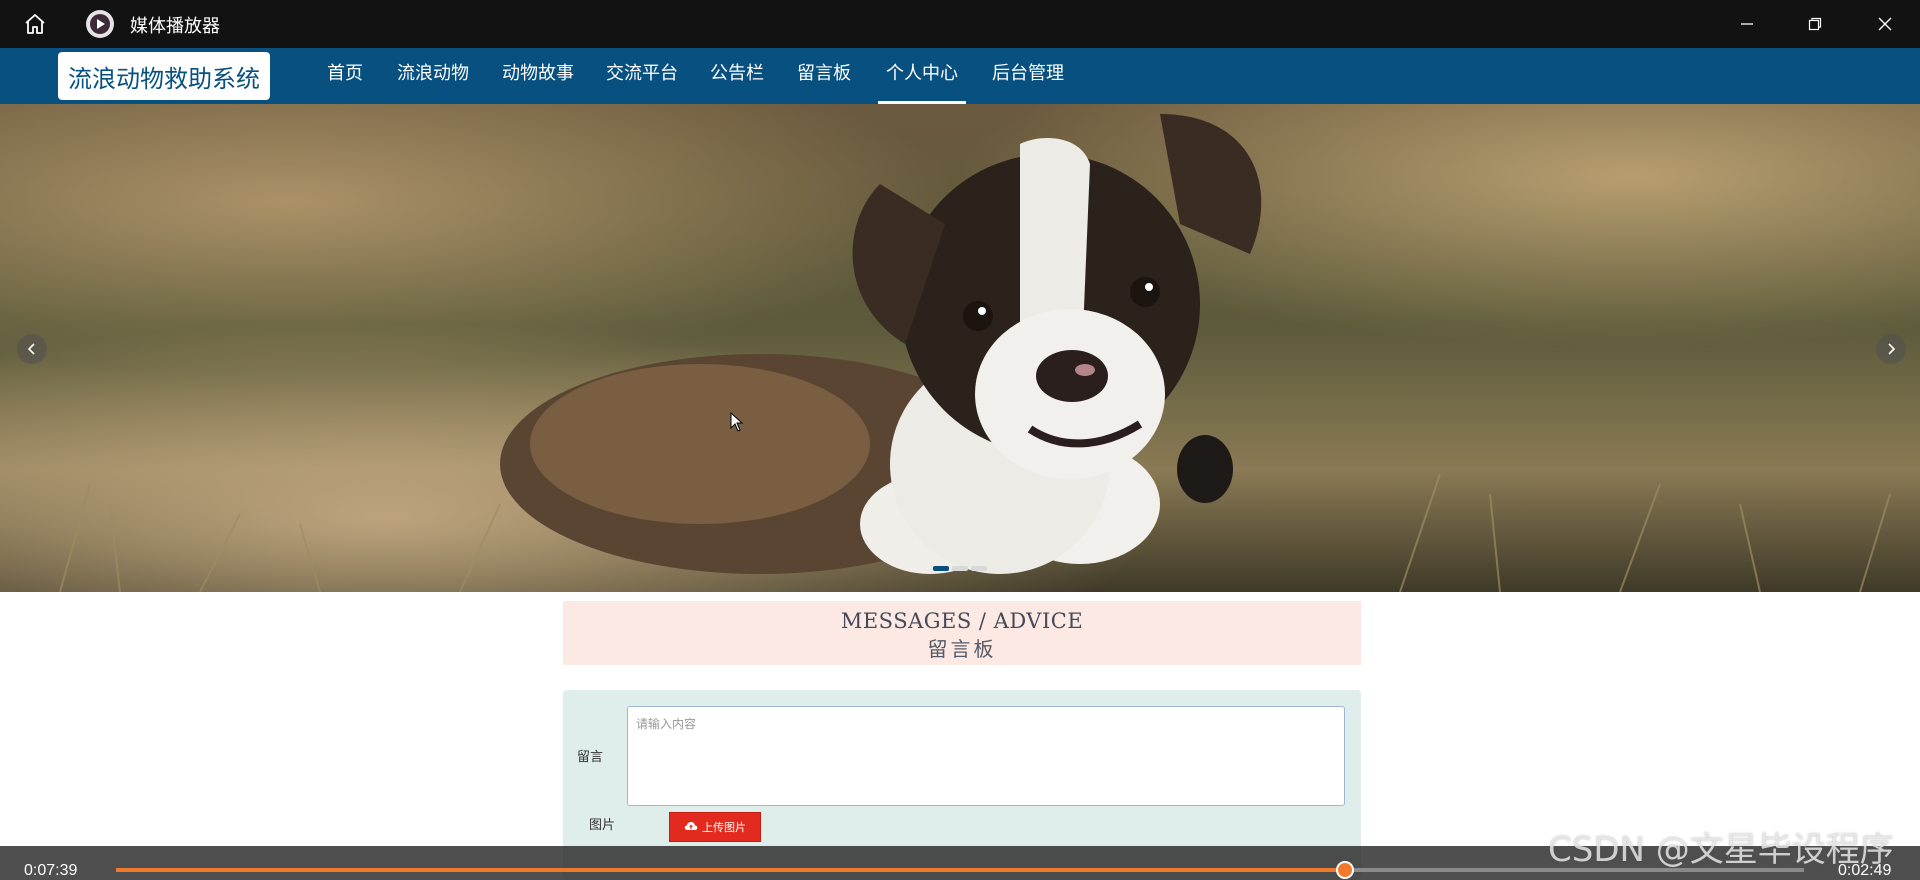 The width and height of the screenshot is (1920, 880). Describe the element at coordinates (962, 621) in the screenshot. I see `messages-title-en: MESSAGES / ADVICE` at that location.